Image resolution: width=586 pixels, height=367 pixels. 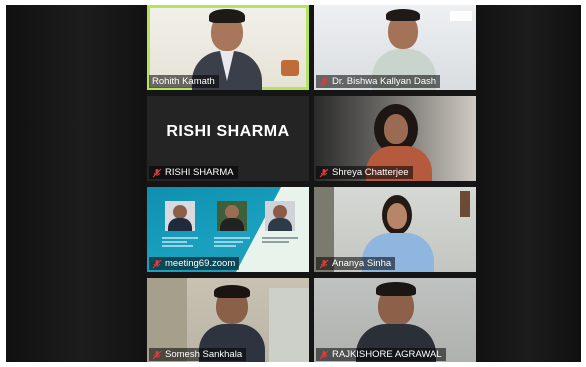 What do you see at coordinates (193, 172) in the screenshot?
I see `participant-name-label: RISHI SHARMA` at bounding box center [193, 172].